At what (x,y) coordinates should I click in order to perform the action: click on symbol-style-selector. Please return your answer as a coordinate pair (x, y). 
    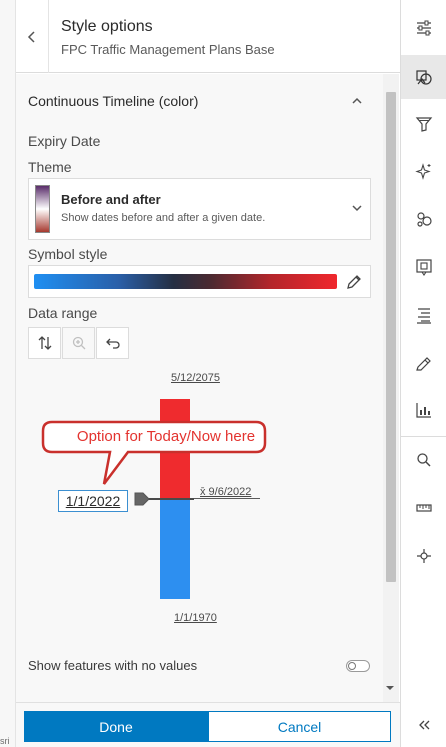
    Looking at the image, I should click on (199, 281).